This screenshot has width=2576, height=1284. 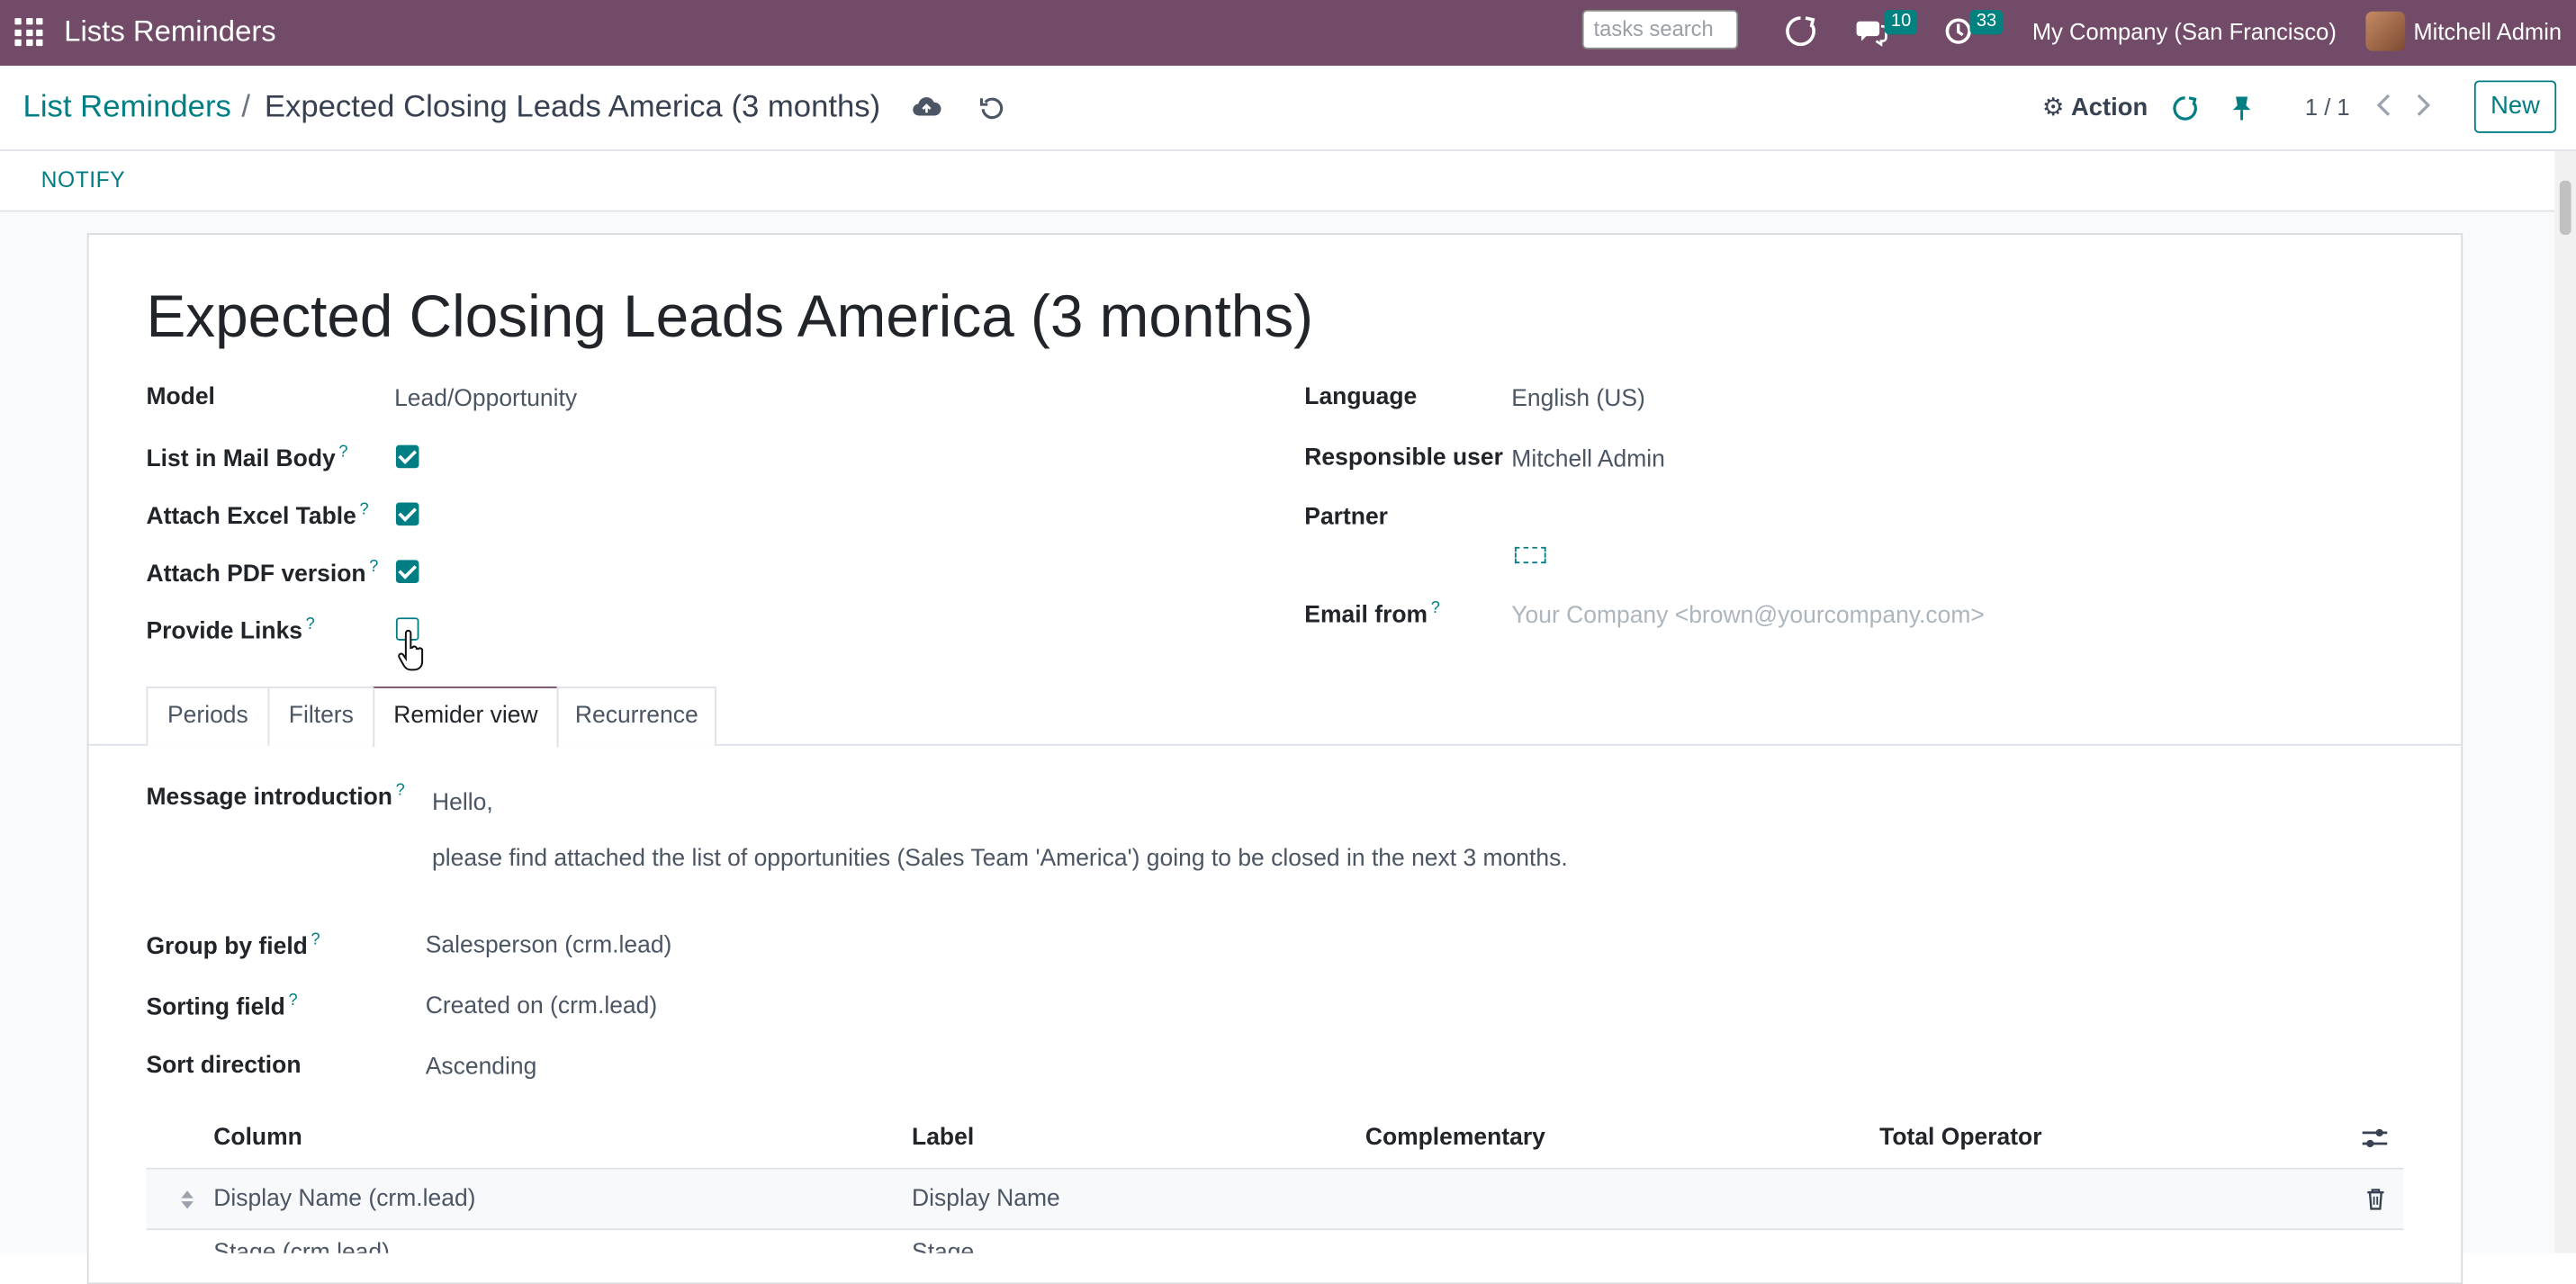 I want to click on notify-button: NOTIFY, so click(x=83, y=180).